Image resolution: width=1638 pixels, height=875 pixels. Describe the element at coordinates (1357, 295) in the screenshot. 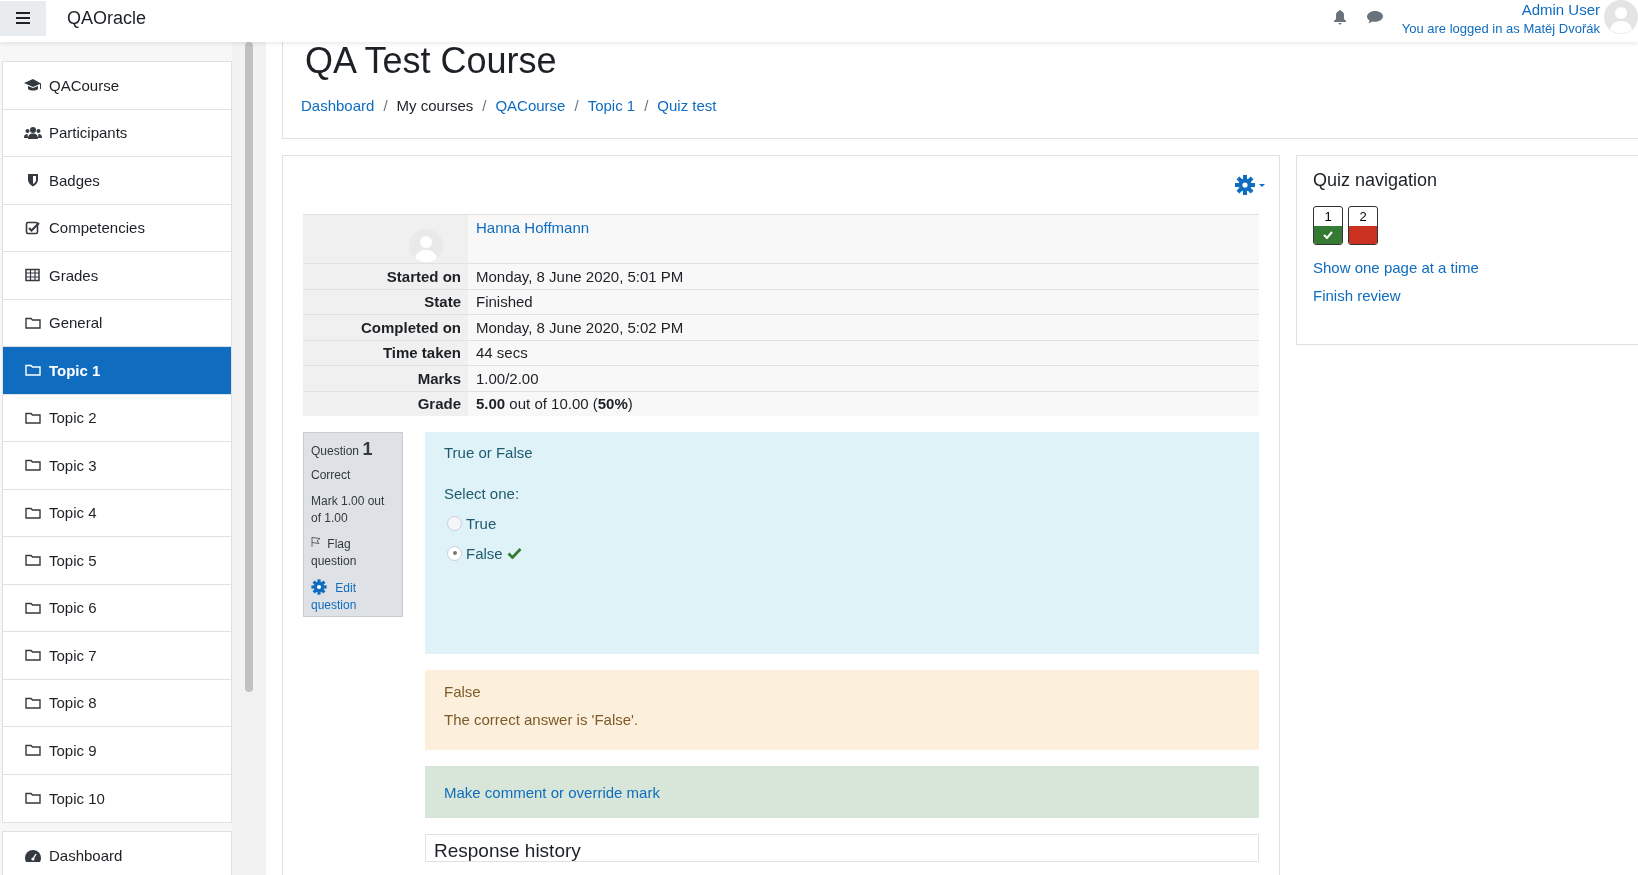

I see `quiz-nav-link: Finish review` at that location.